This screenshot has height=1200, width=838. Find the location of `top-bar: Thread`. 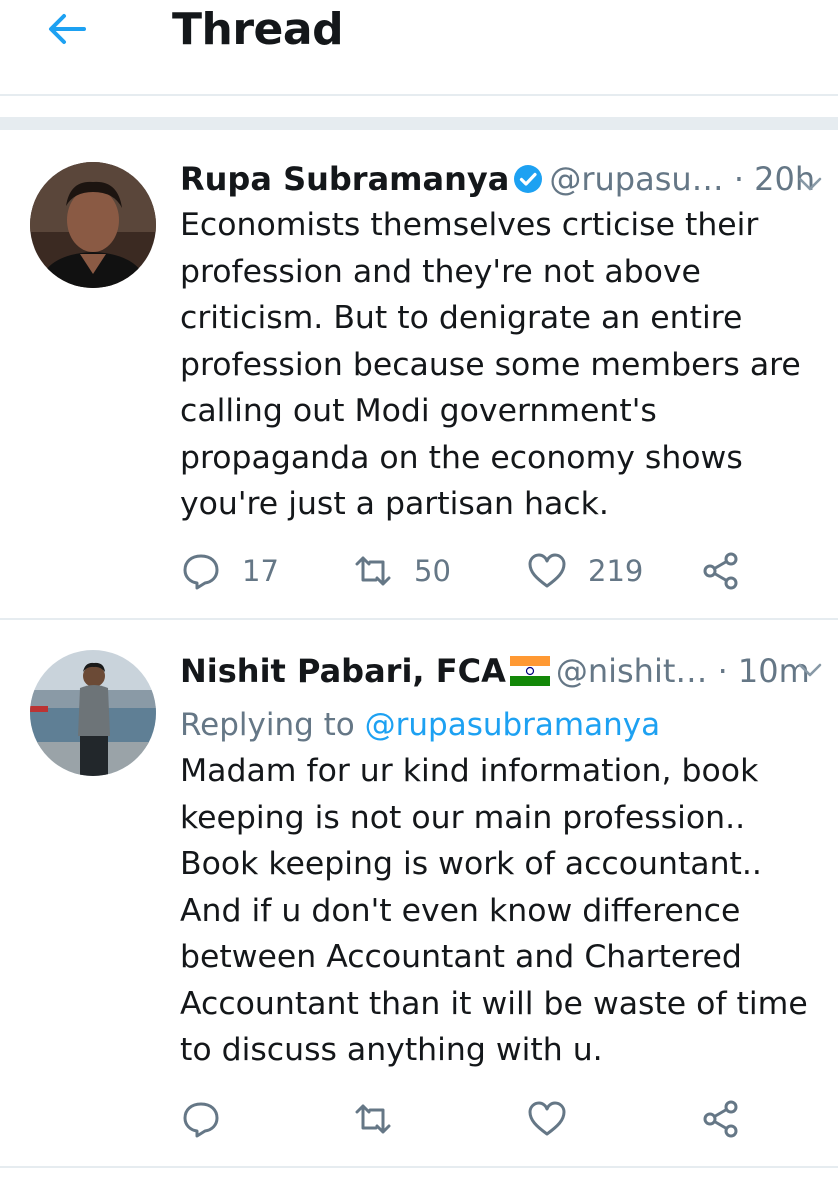

top-bar: Thread is located at coordinates (419, 48).